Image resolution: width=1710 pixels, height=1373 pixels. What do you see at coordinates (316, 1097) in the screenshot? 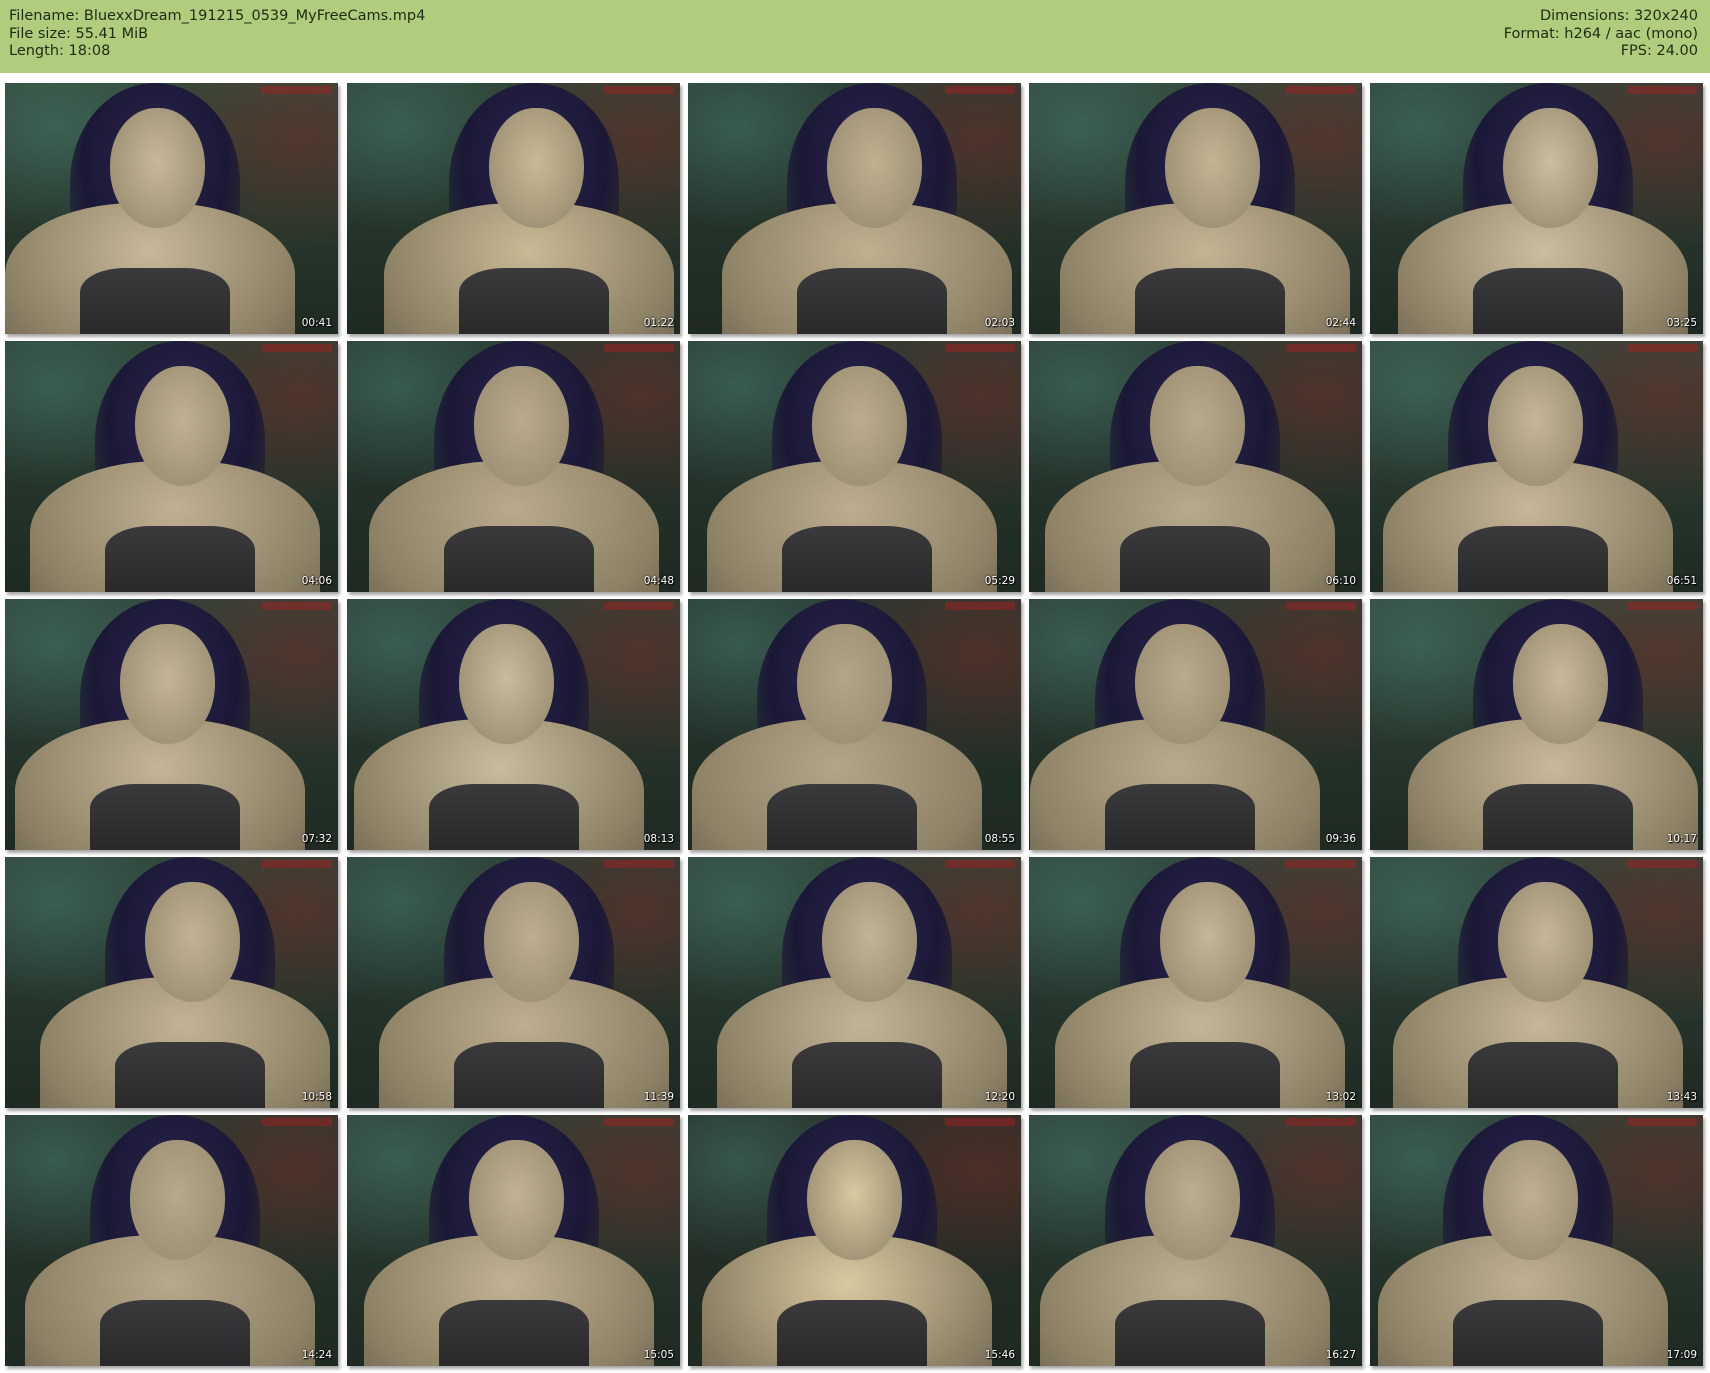
I see `timestamp-label: 10:58` at bounding box center [316, 1097].